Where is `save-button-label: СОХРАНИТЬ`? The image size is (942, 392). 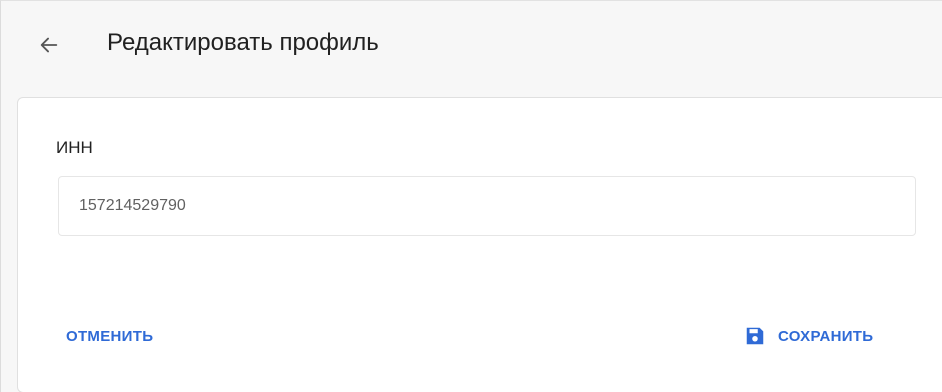 save-button-label: СОХРАНИТЬ is located at coordinates (826, 336).